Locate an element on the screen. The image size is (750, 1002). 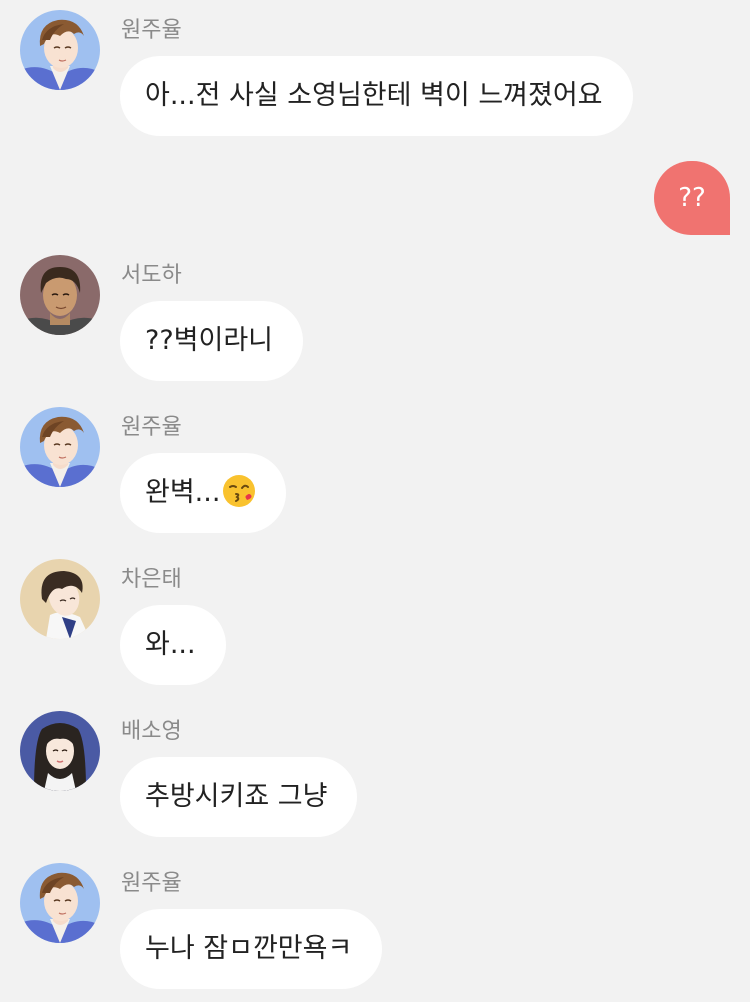
sender-name: 배소영 is located at coordinates (151, 731).